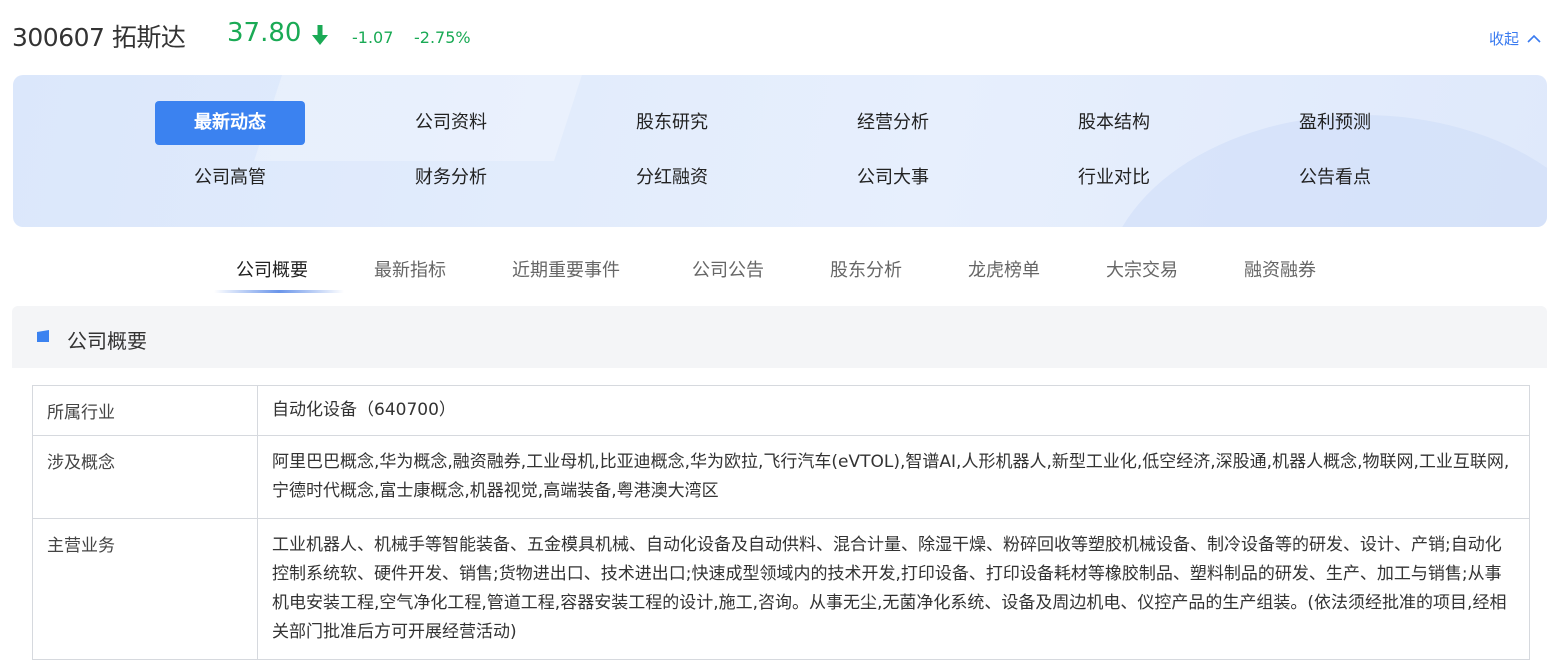 The image size is (1553, 672). Describe the element at coordinates (230, 123) in the screenshot. I see `nav-item-latest-news: 最新动态` at that location.